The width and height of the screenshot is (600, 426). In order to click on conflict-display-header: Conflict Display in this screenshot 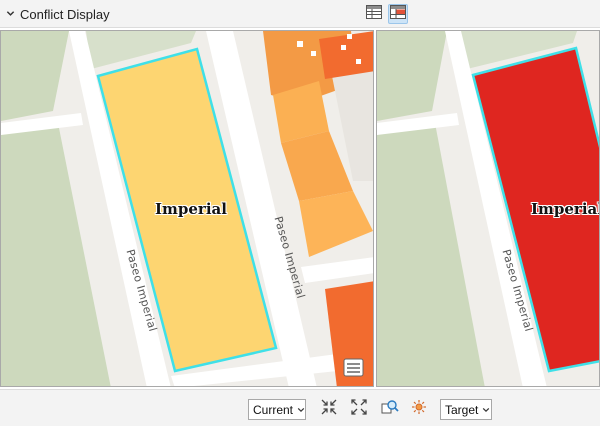, I will do `click(300, 14)`.